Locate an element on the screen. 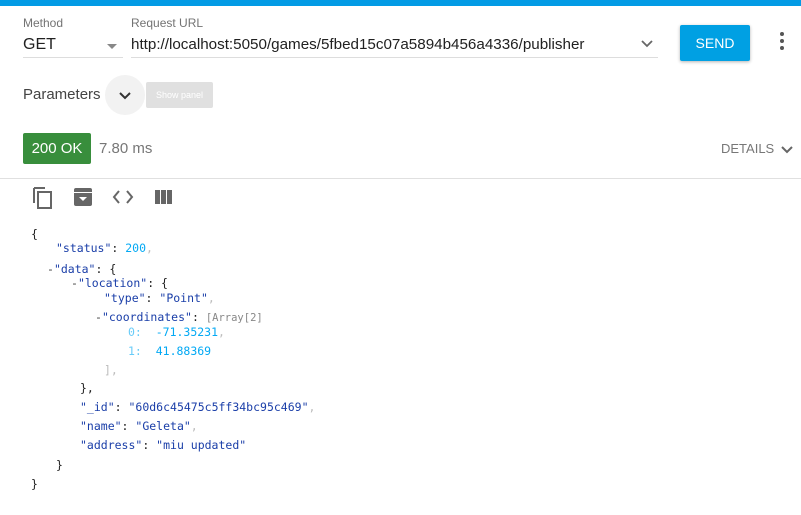 The width and height of the screenshot is (801, 515). code-icon is located at coordinates (123, 197).